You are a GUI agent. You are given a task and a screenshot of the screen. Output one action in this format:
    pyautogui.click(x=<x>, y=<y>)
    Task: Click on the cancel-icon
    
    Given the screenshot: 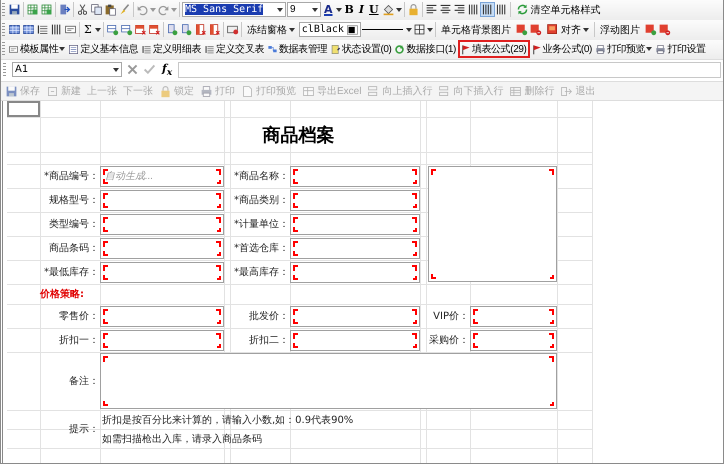 What is the action you would take?
    pyautogui.click(x=132, y=69)
    